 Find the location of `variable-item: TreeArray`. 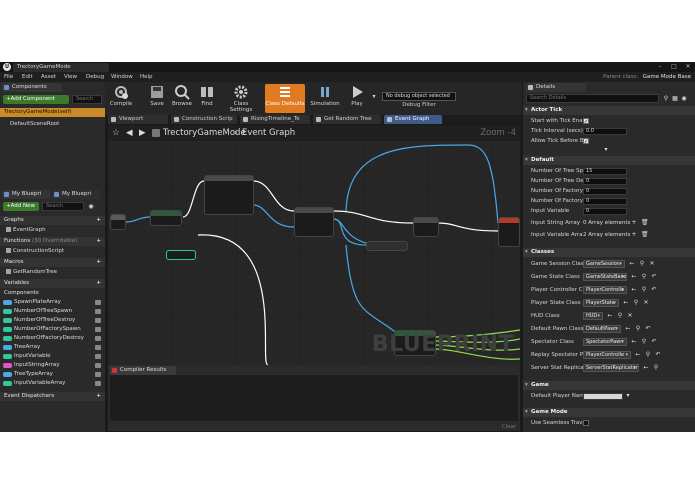

variable-item: TreeArray is located at coordinates (52, 347).